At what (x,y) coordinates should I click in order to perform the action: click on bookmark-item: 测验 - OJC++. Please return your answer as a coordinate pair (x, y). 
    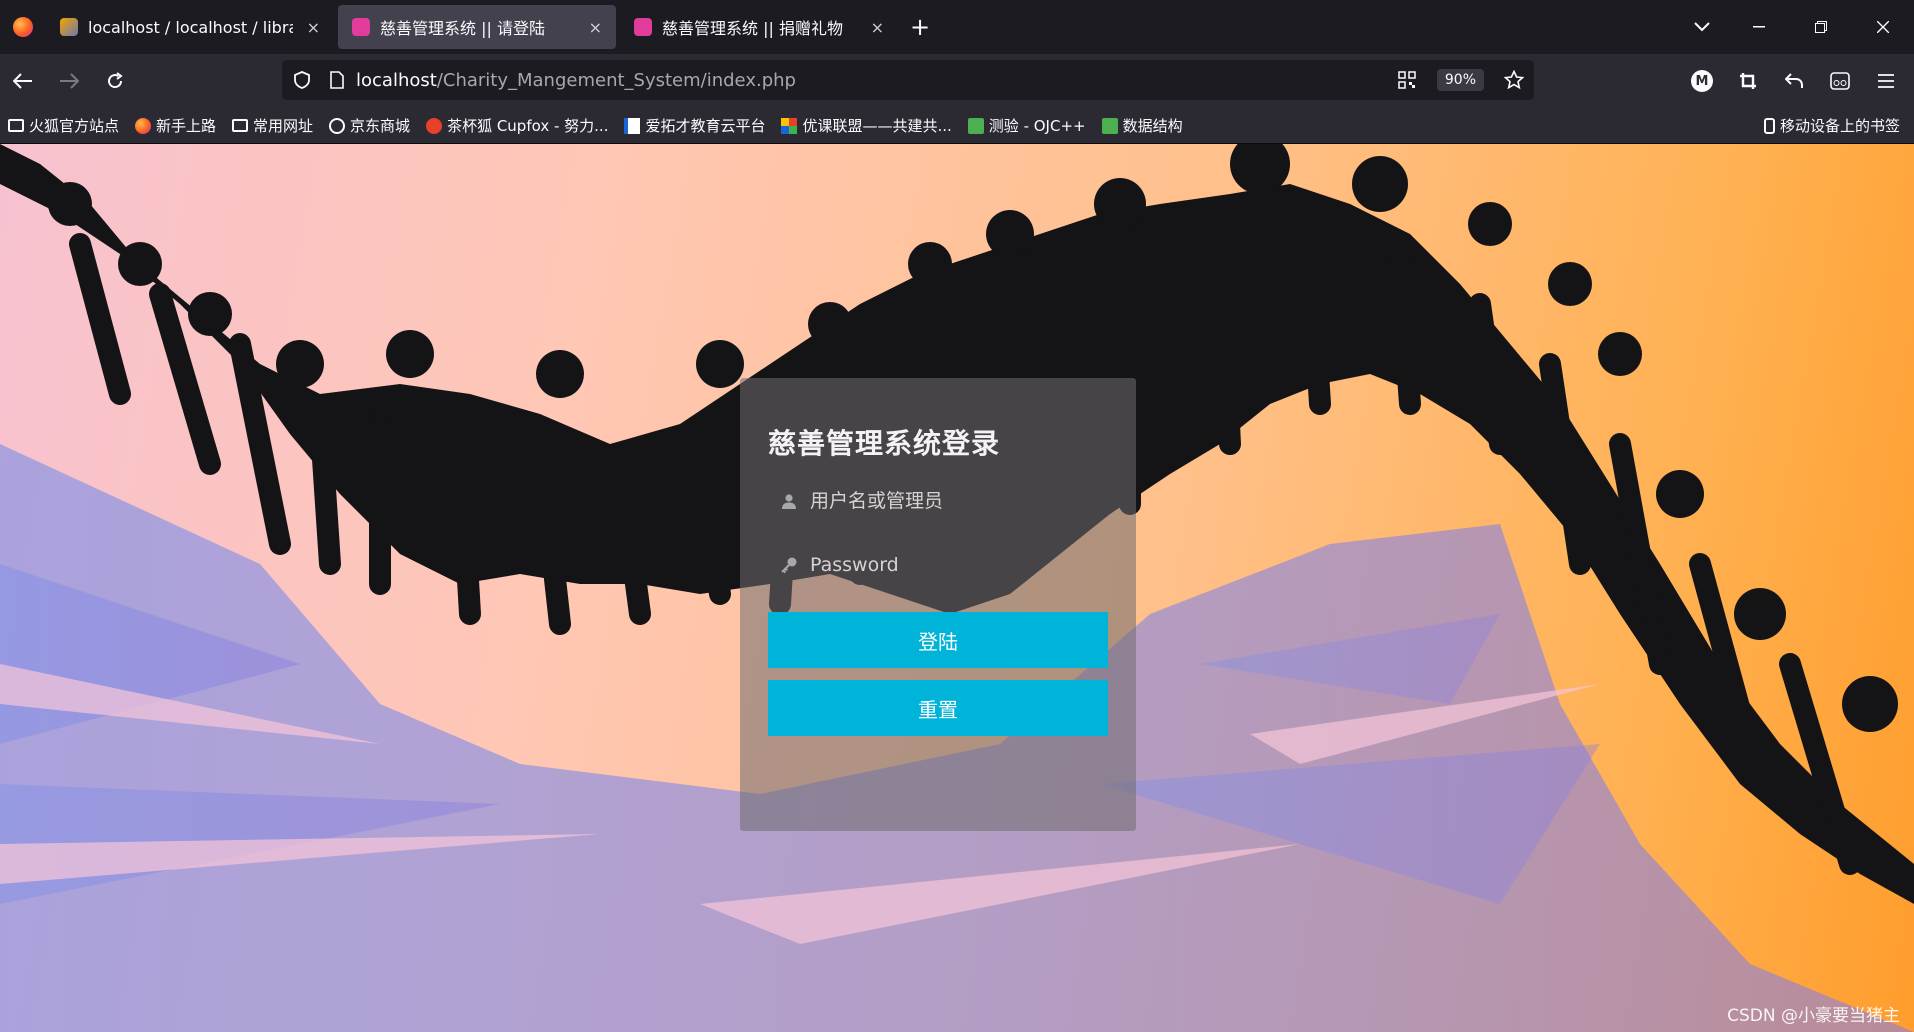
    Looking at the image, I should click on (1026, 125).